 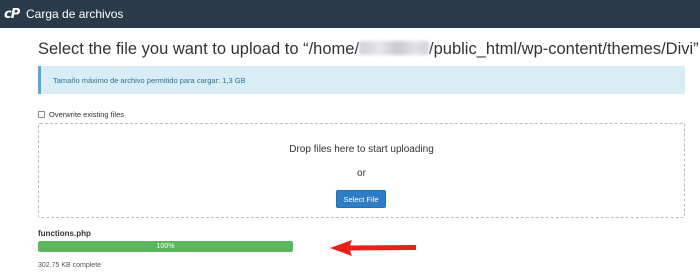 What do you see at coordinates (41, 114) in the screenshot?
I see `overwrite-checkbox` at bounding box center [41, 114].